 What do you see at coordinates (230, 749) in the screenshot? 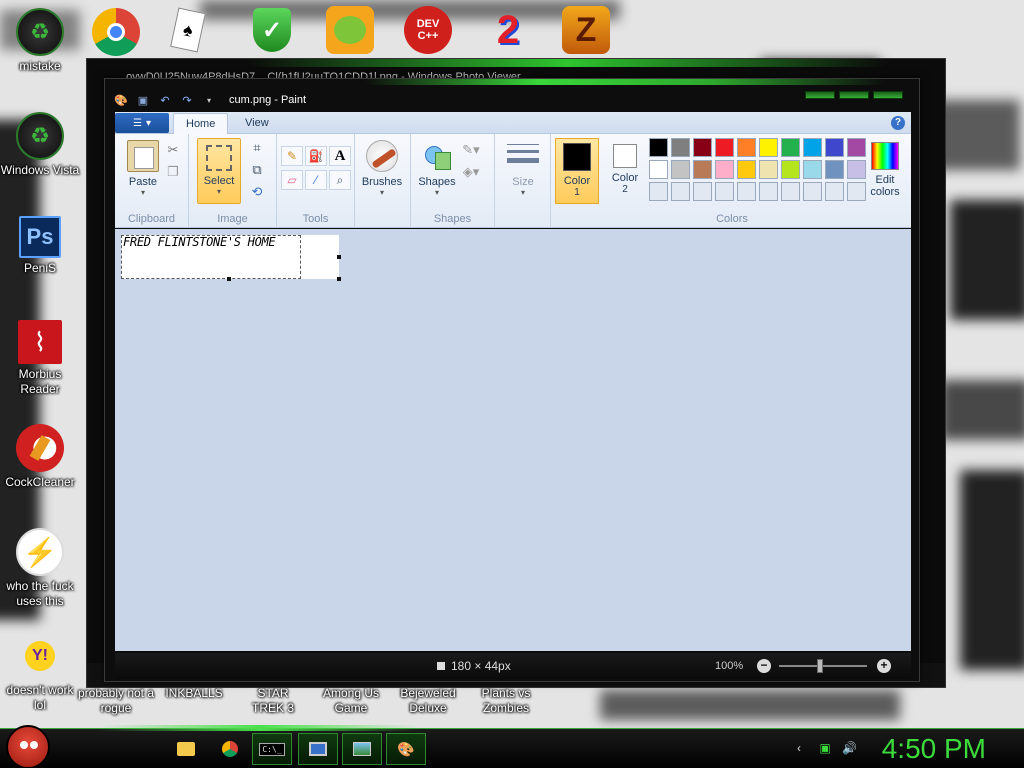
I see `taskbar-chrome` at bounding box center [230, 749].